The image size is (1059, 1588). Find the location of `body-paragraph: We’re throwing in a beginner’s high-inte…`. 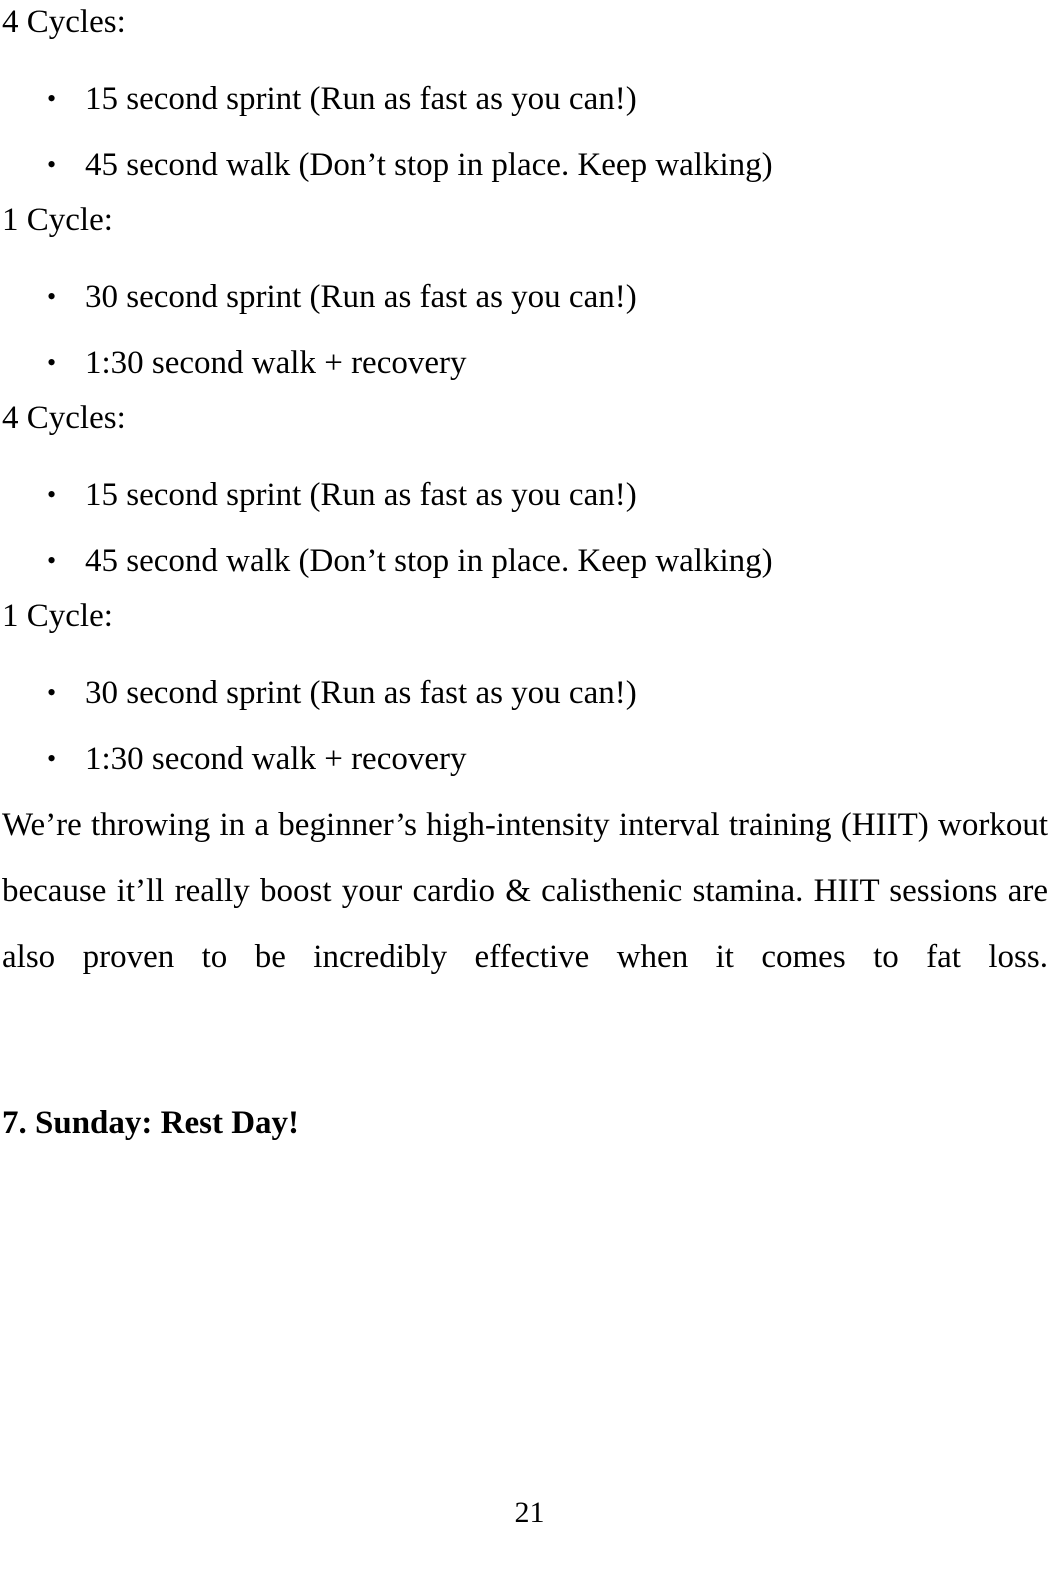

body-paragraph: We’re throwing in a beginner’s high-inte… is located at coordinates (525, 891).